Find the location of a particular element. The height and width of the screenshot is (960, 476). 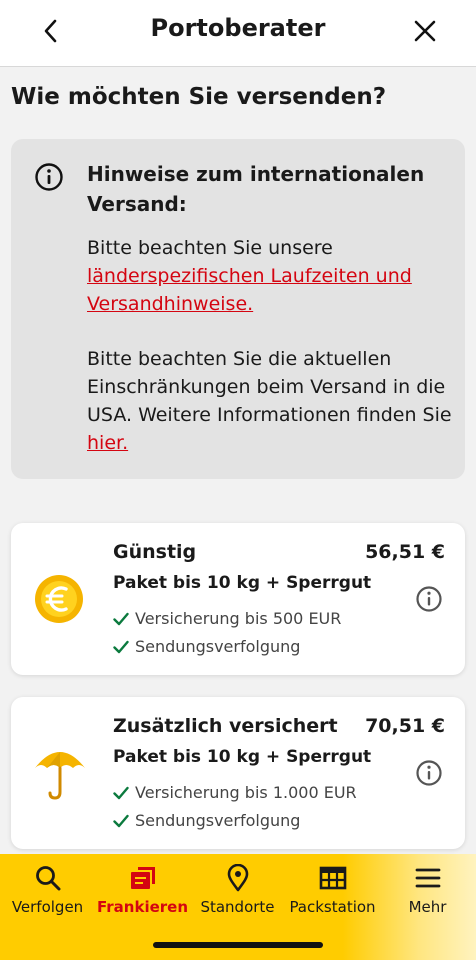

tab-label: Frankieren is located at coordinates (142, 907).